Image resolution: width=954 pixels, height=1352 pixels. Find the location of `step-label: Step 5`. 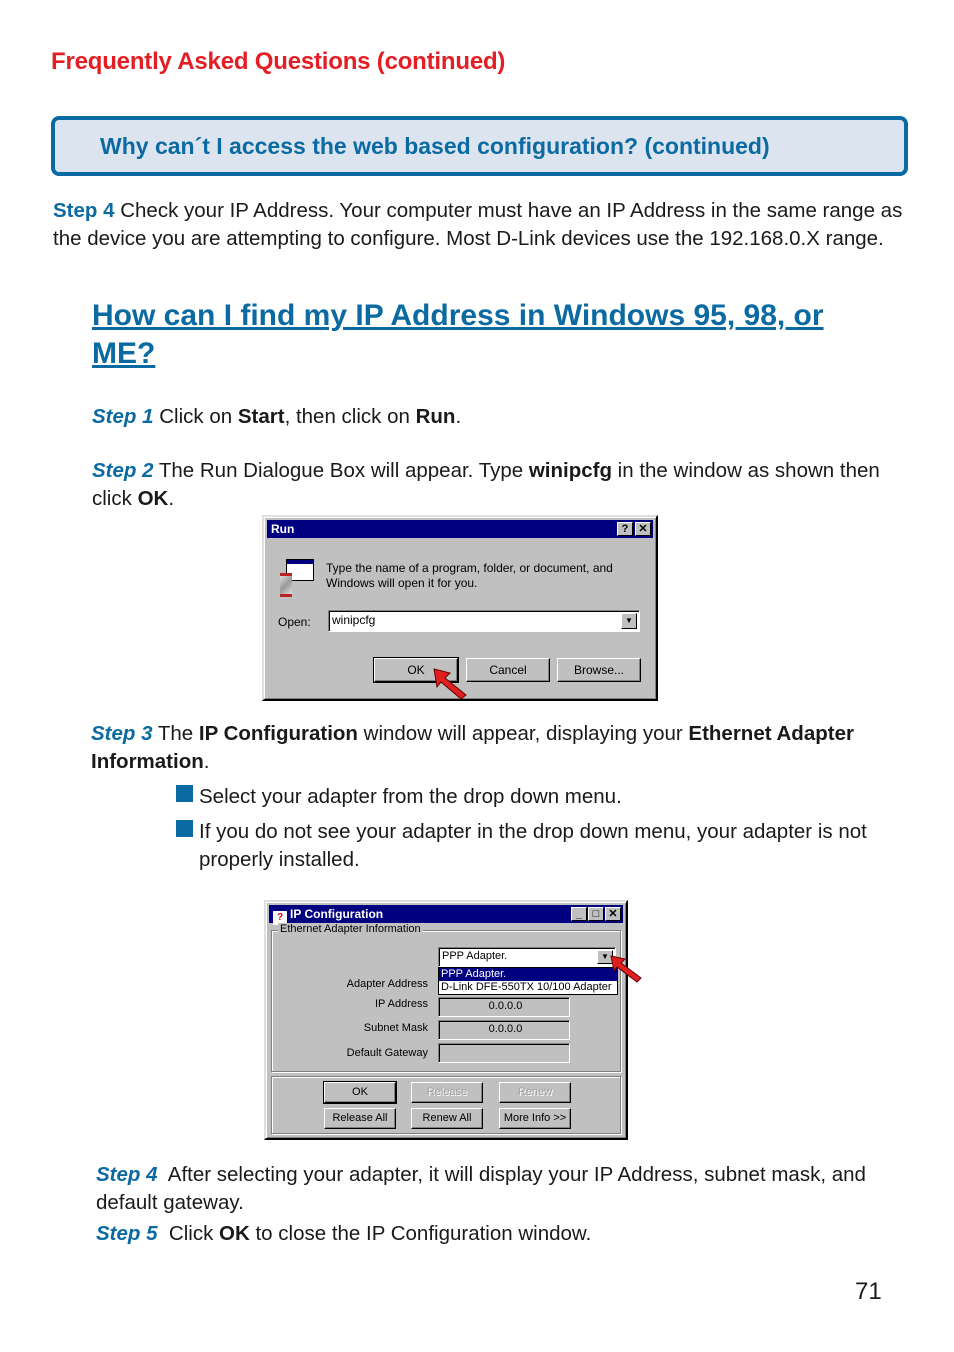

step-label: Step 5 is located at coordinates (127, 1233).